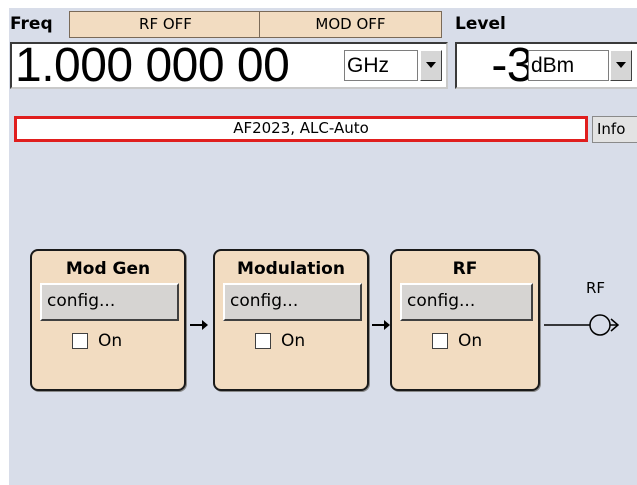  Describe the element at coordinates (110, 341) in the screenshot. I see `mod-gen-on-label: On` at that location.